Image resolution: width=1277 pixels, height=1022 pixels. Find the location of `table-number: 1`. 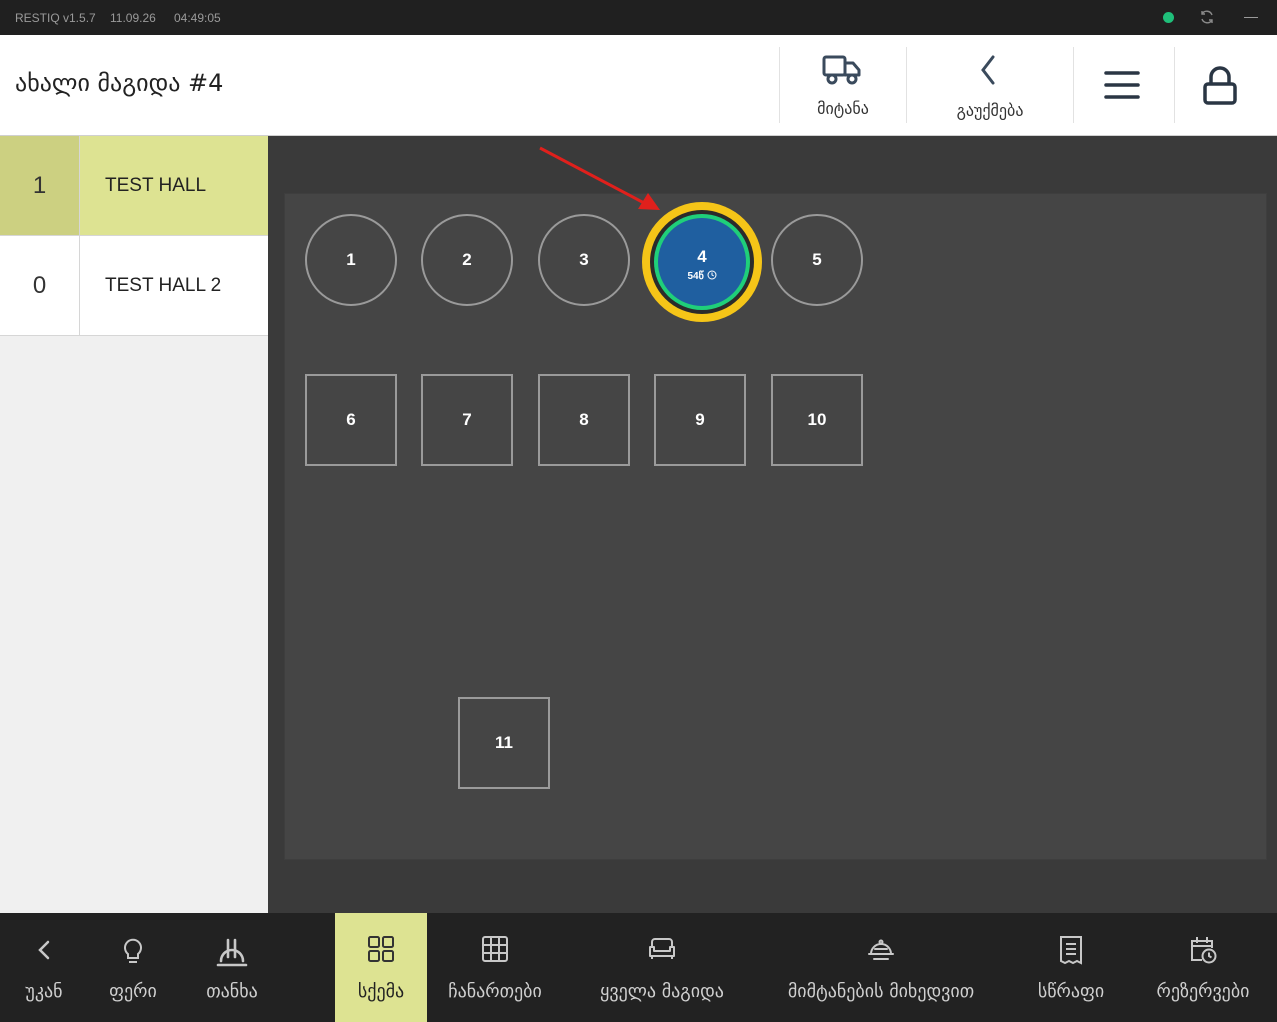

table-number: 1 is located at coordinates (351, 259).